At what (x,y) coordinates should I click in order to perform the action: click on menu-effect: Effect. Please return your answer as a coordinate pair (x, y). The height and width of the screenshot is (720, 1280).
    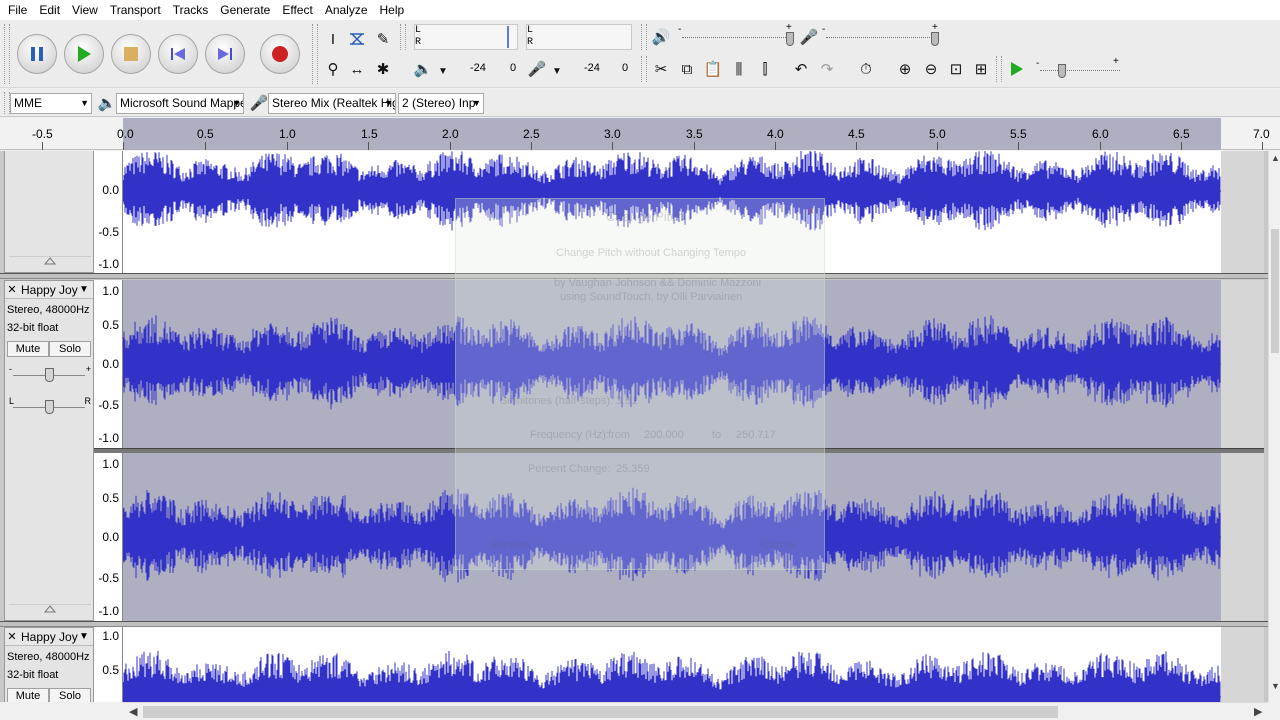
    Looking at the image, I should click on (297, 10).